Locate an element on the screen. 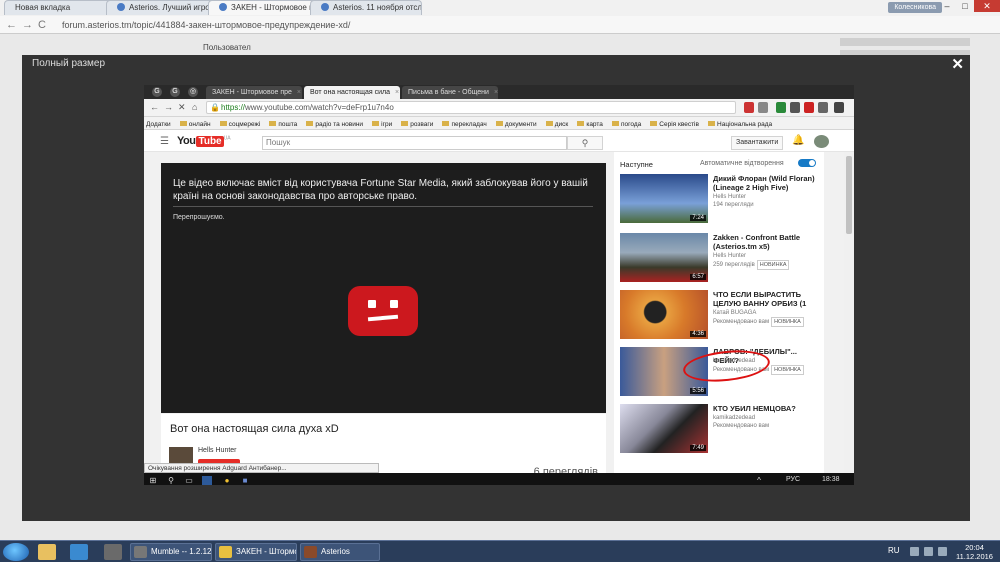 The height and width of the screenshot is (562, 1000). gmail-icon is located at coordinates (809, 107).